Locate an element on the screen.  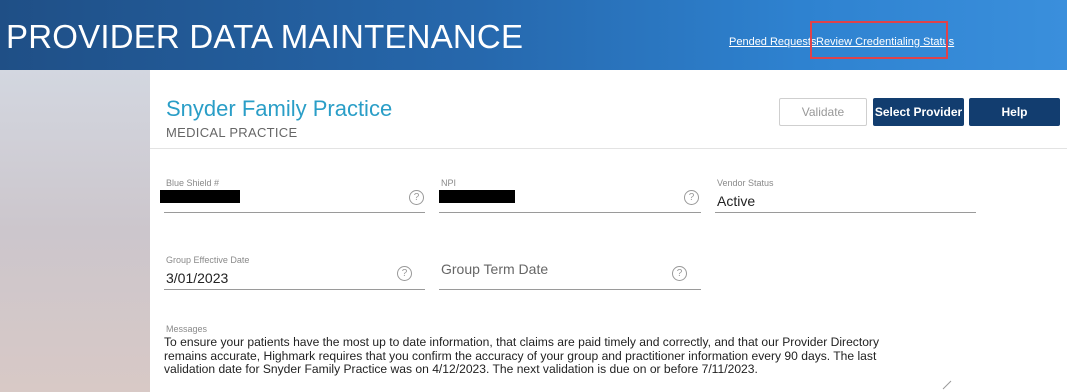
validate-button: Validate is located at coordinates (823, 112).